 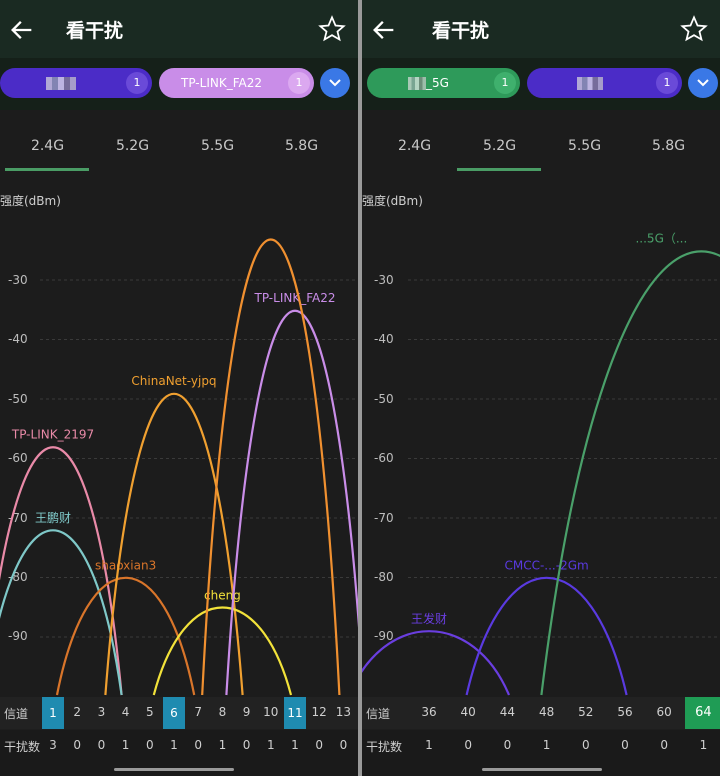 I want to click on interference-row: 干扰数 1 0 0 1 0 0 0 1, so click(x=541, y=746).